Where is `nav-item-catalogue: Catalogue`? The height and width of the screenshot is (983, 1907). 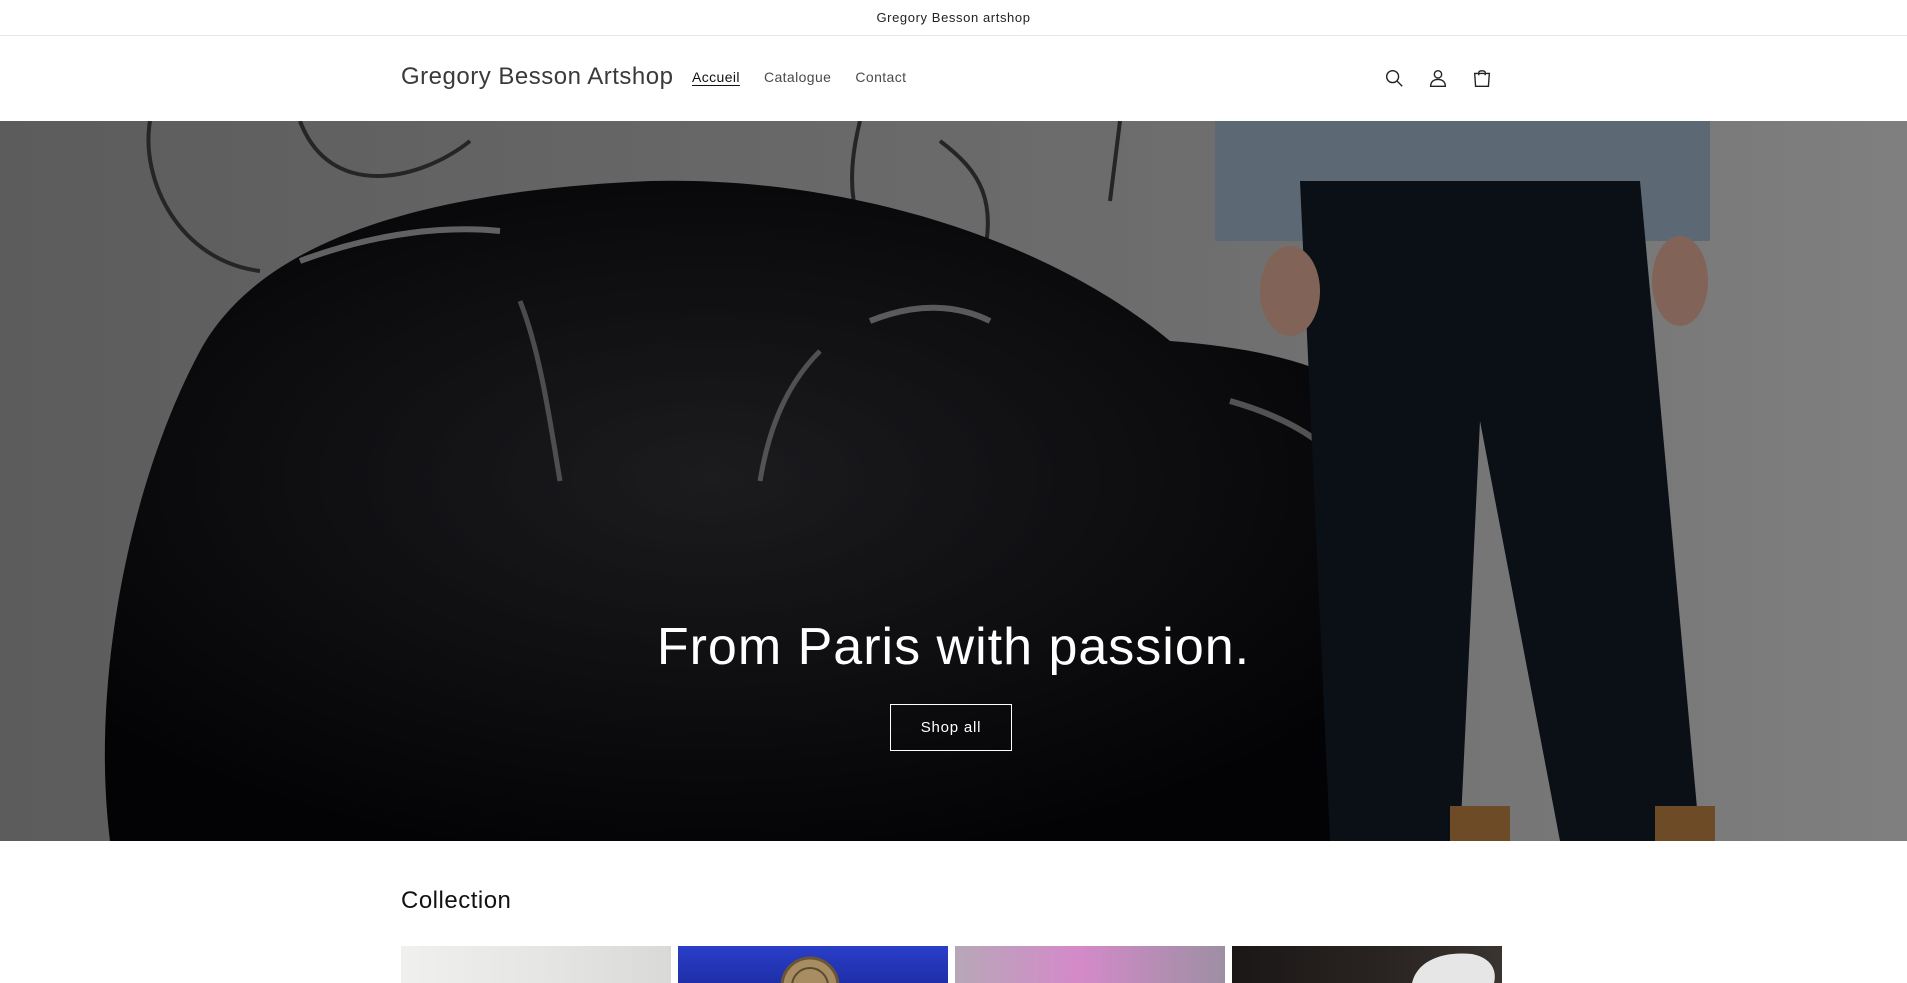 nav-item-catalogue: Catalogue is located at coordinates (797, 77).